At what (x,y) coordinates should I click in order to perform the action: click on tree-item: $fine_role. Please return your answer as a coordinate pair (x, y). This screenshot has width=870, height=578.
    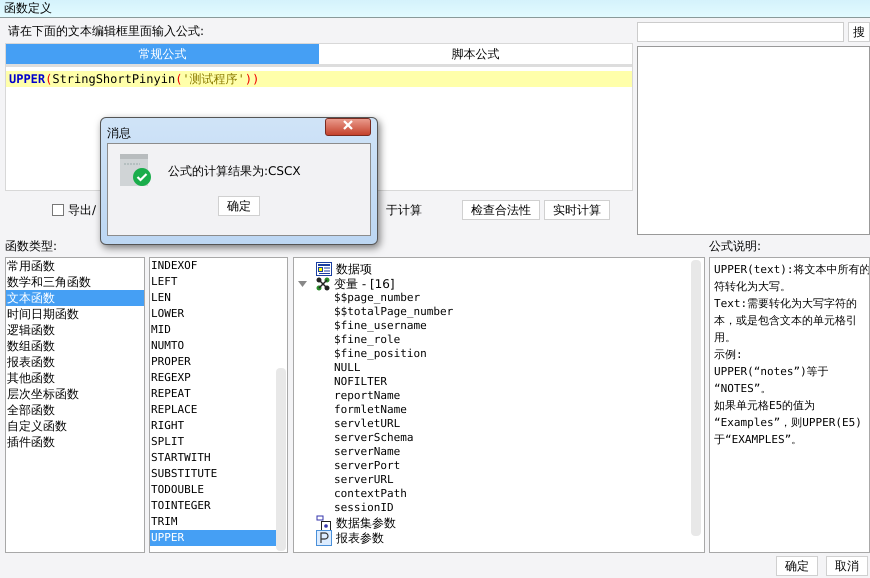
    Looking at the image, I should click on (367, 340).